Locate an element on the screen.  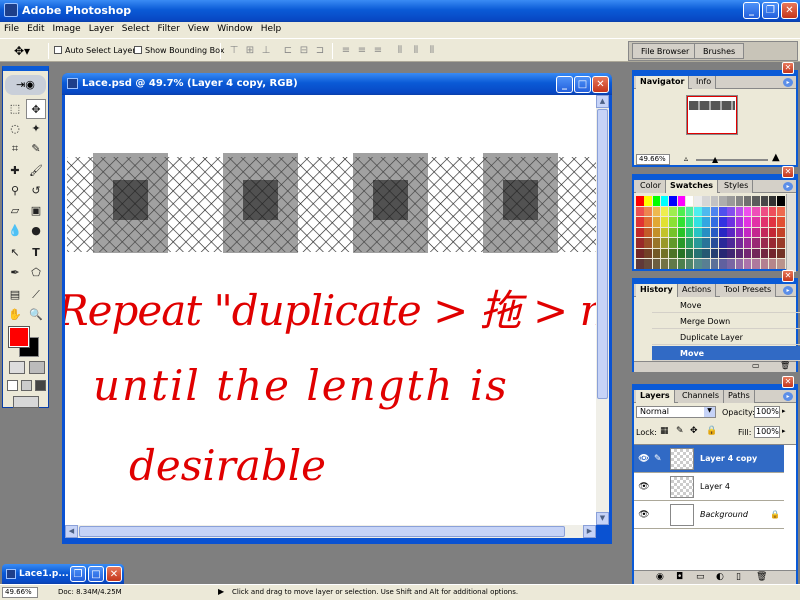
delete-layer-icon: 🗑 is located at coordinates (761, 577).